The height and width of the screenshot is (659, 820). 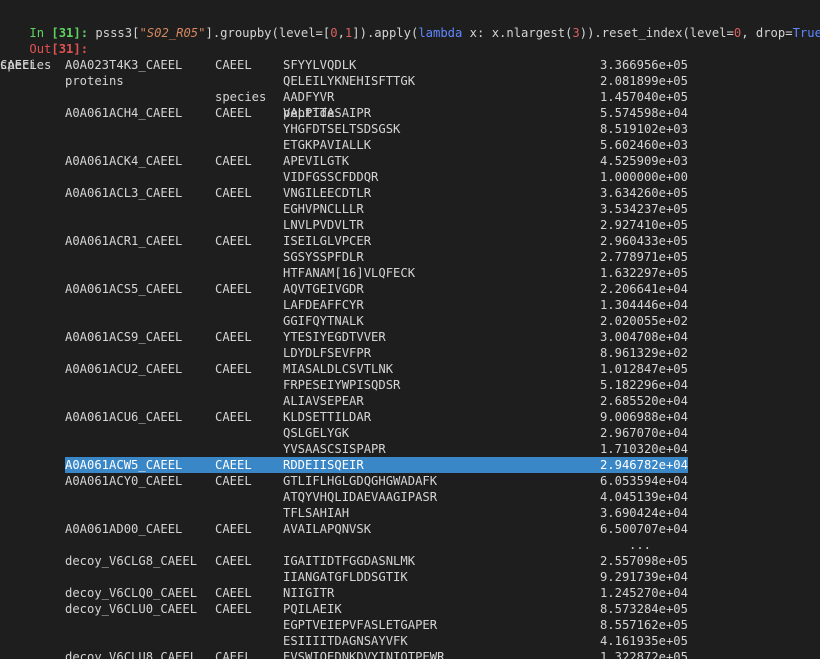 What do you see at coordinates (410, 225) in the screenshot?
I see `table-row: LNVLPVDVLTR 2.927410e+05` at bounding box center [410, 225].